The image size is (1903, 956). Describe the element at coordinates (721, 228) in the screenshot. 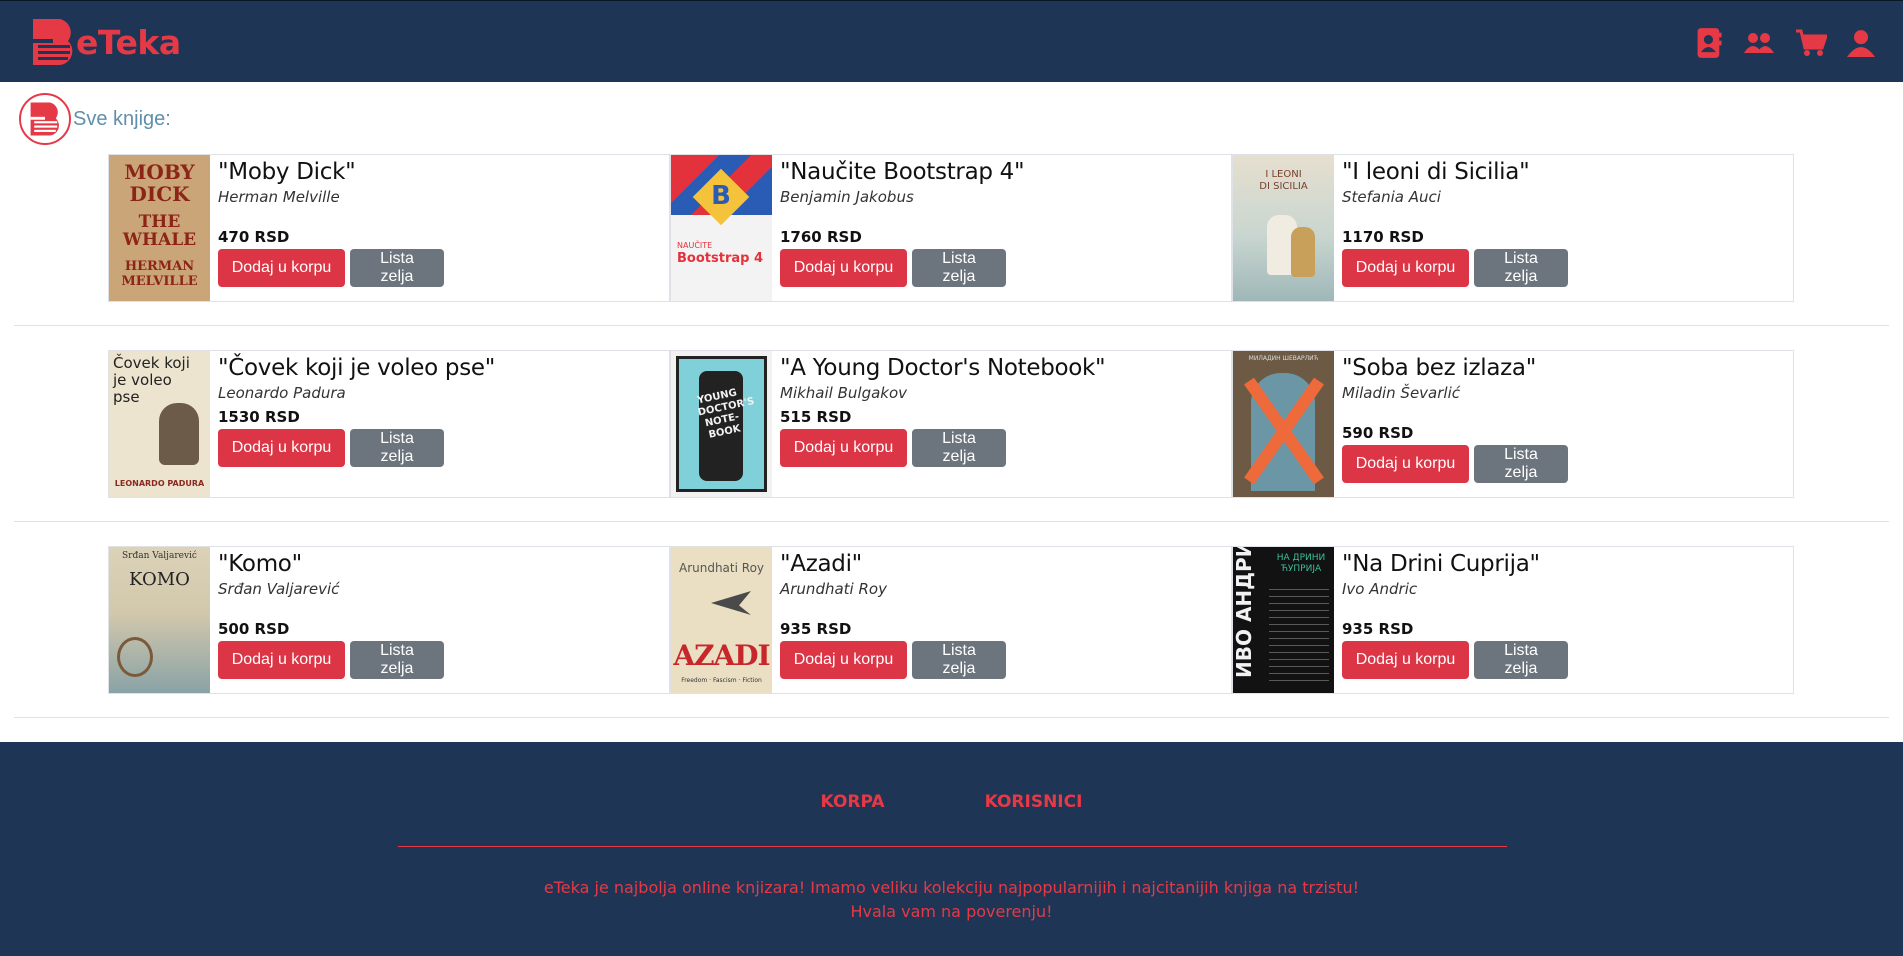

I see `book-cover: B NAUČITE Bootstrap 4` at that location.